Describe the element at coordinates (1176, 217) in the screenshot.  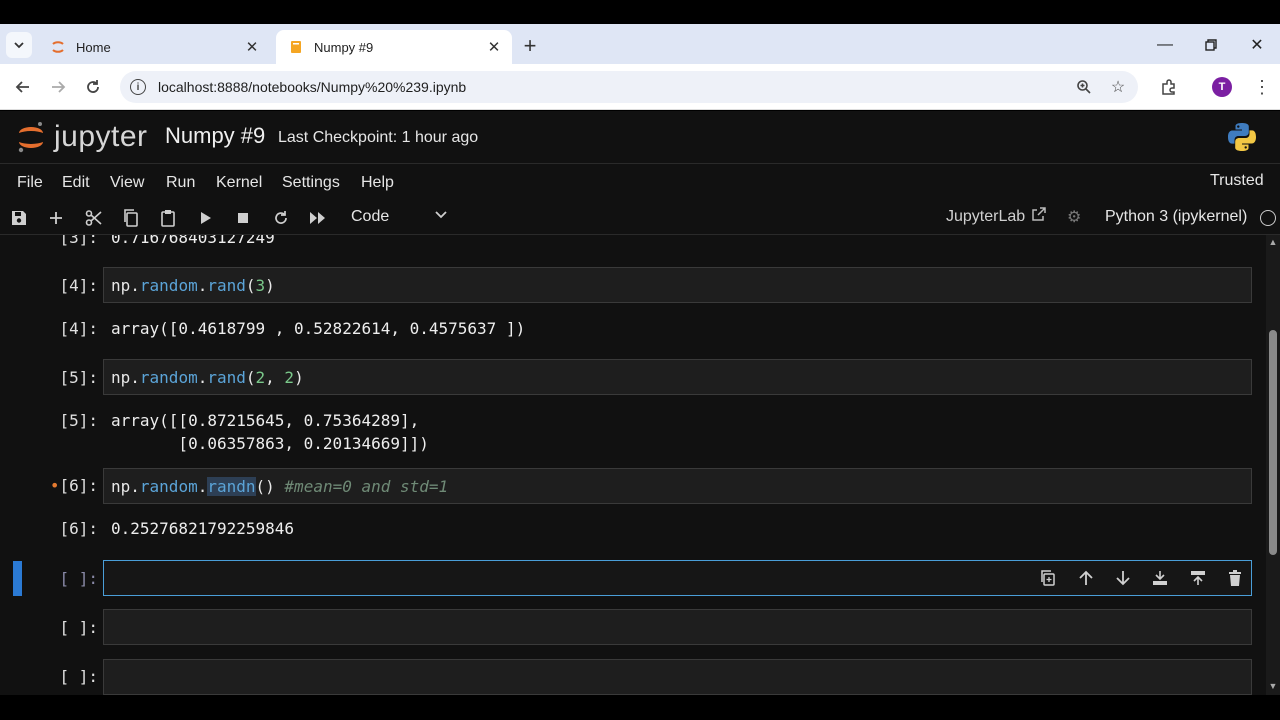
I see `kernel-name: Python 3 (ipykernel)` at that location.